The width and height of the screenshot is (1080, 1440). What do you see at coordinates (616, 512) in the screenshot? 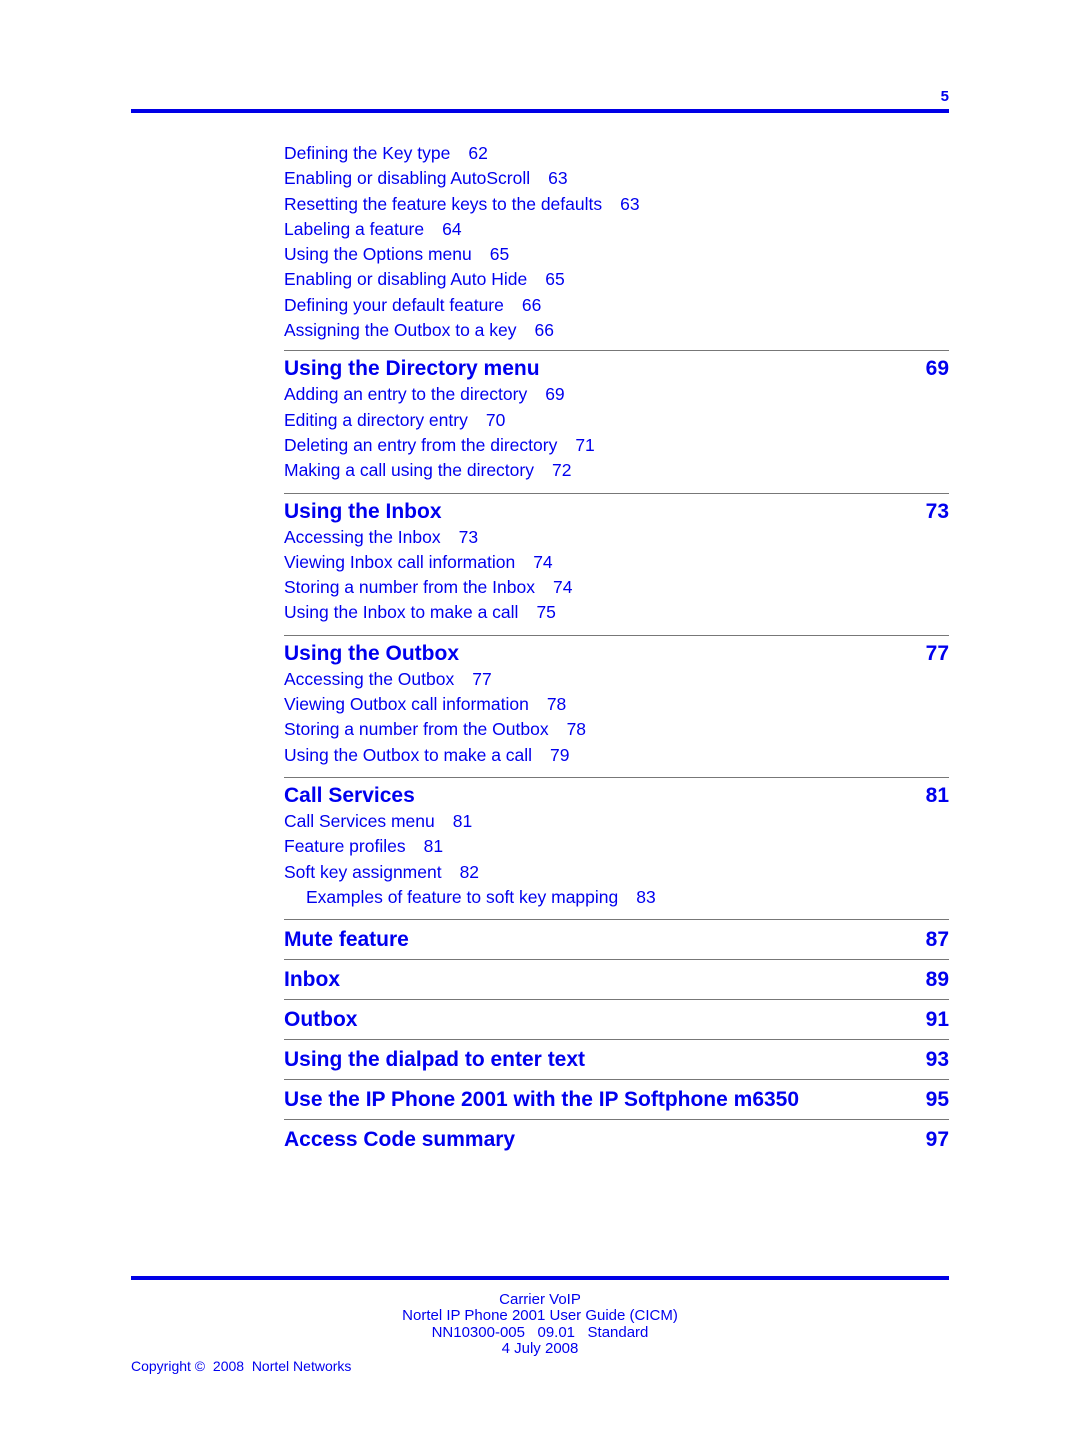
I see `chapter-heading: Using the Inbox 73` at bounding box center [616, 512].